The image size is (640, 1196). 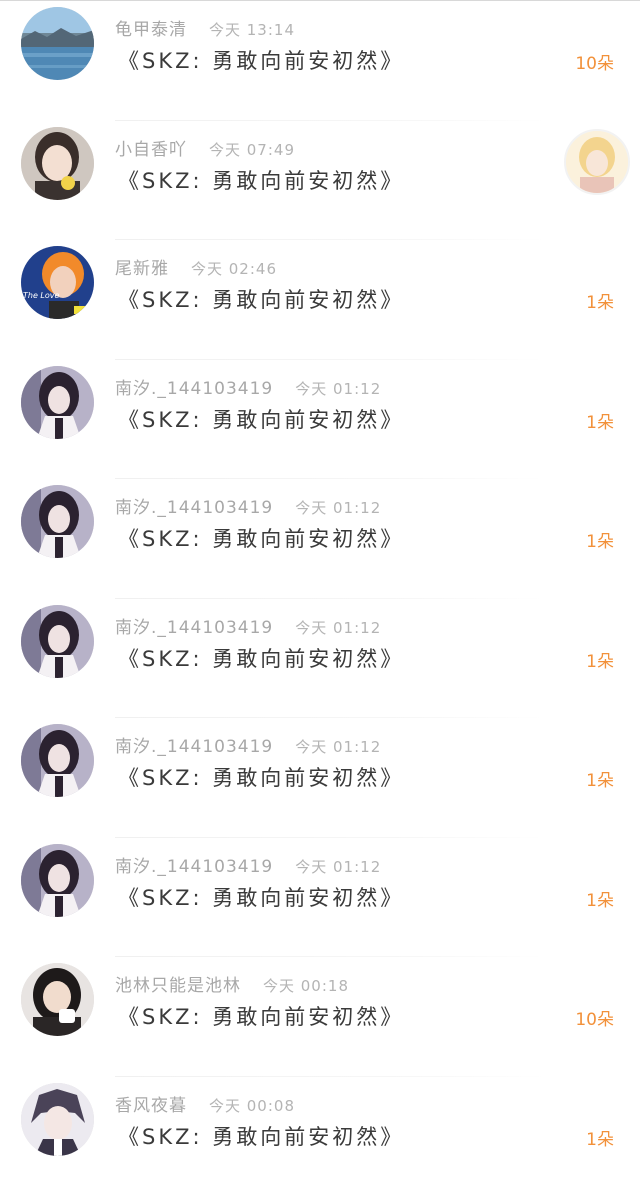 I want to click on timestamp: 今天 13:14, so click(x=252, y=30).